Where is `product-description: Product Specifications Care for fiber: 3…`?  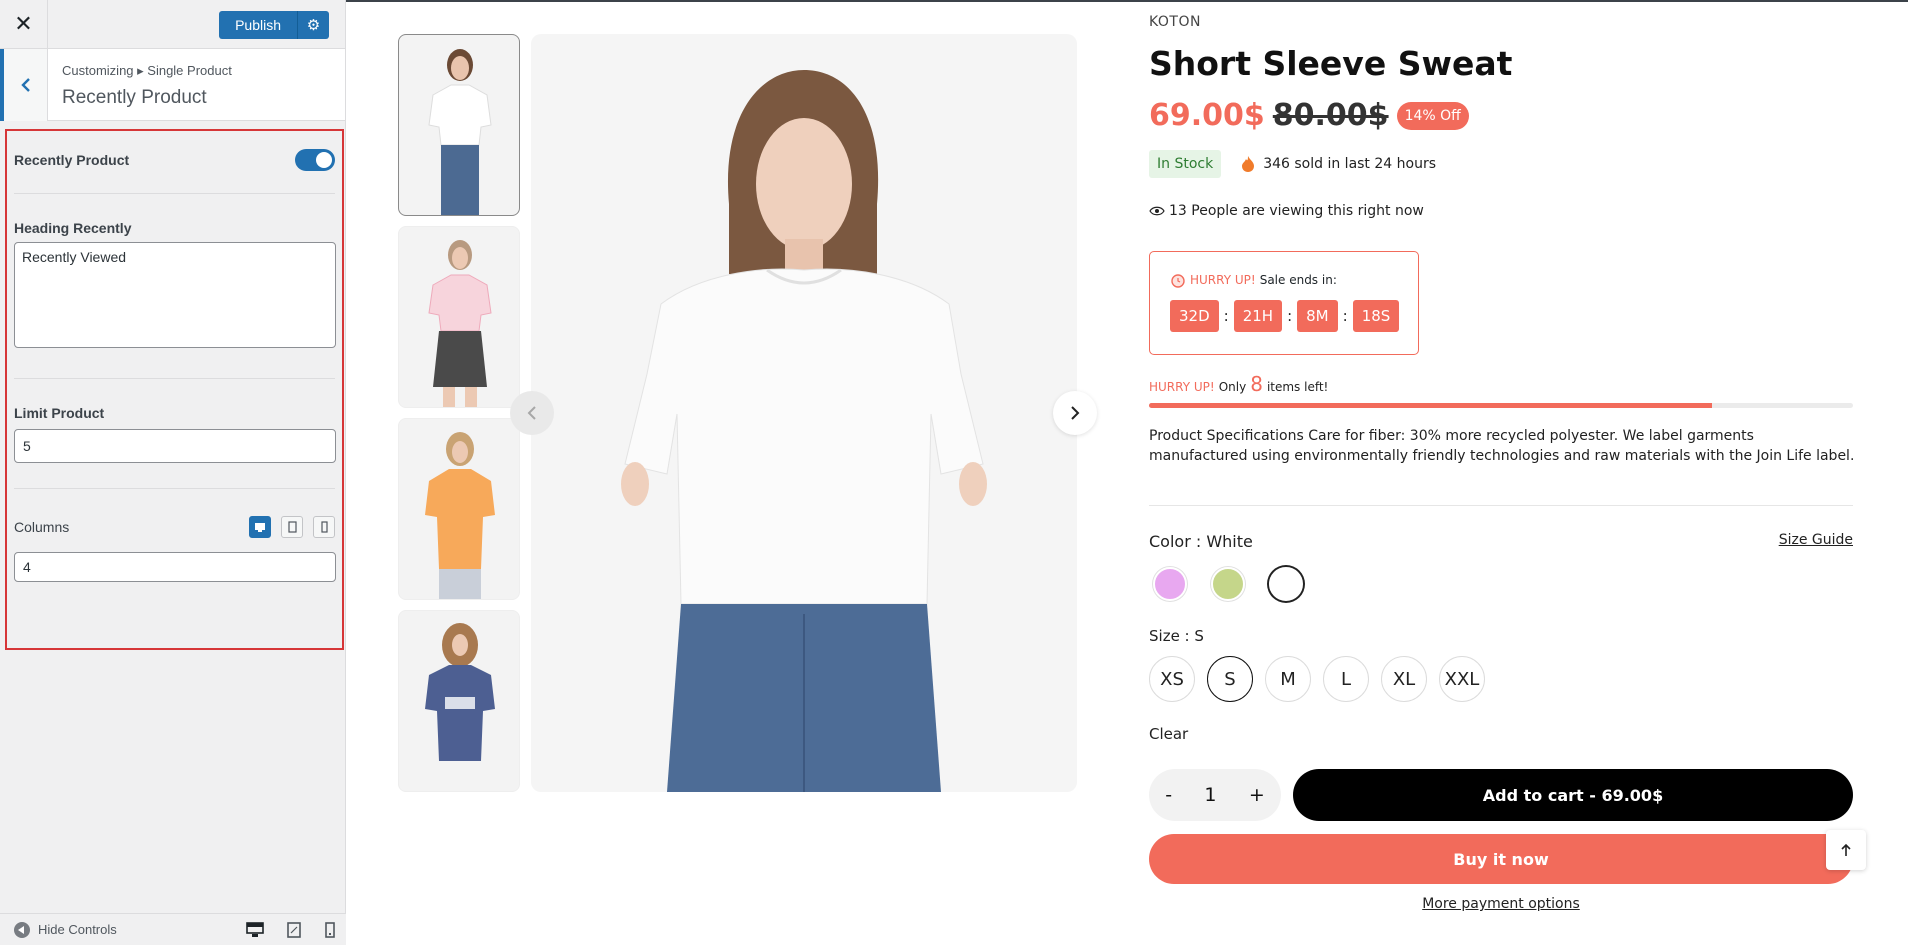
product-description: Product Specifications Care for fiber: 3… is located at coordinates (1502, 446).